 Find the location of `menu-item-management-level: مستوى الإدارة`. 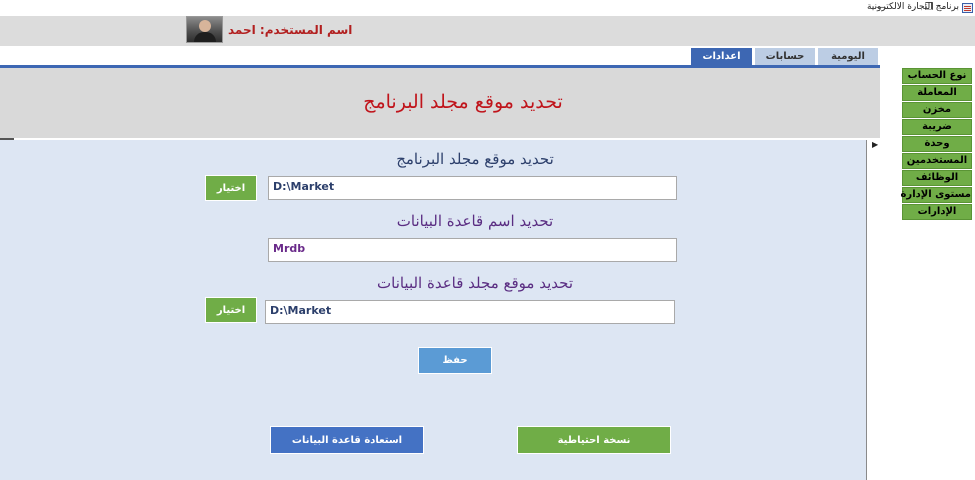

menu-item-management-level: مستوى الإدارة is located at coordinates (936, 195).